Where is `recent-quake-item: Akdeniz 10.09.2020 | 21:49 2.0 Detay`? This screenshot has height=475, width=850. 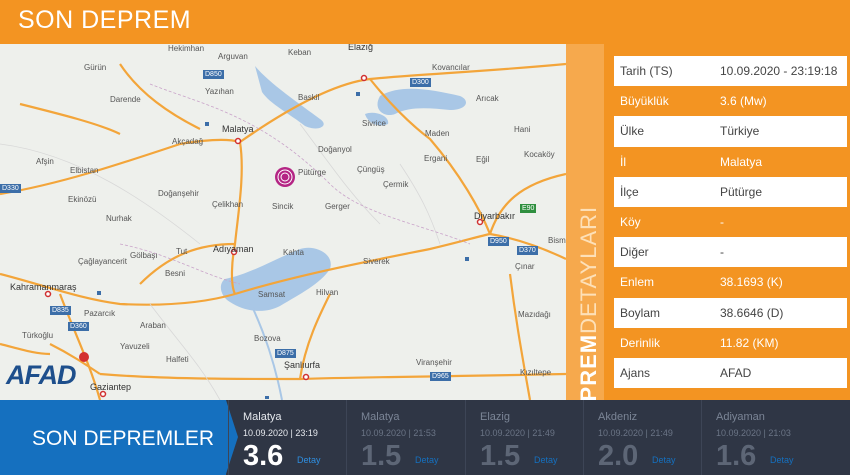 recent-quake-item: Akdeniz 10.09.2020 | 21:49 2.0 Detay is located at coordinates (642, 437).